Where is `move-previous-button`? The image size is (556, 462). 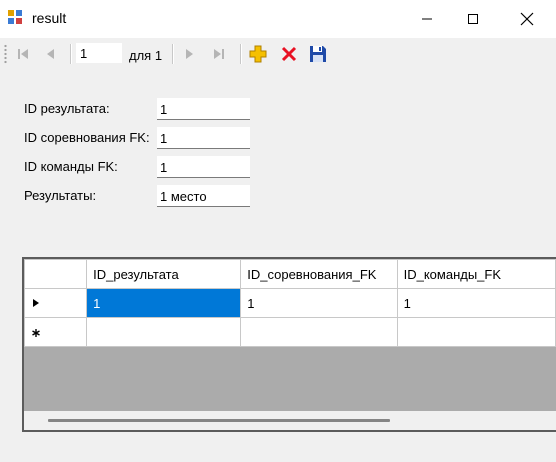 move-previous-button is located at coordinates (51, 54).